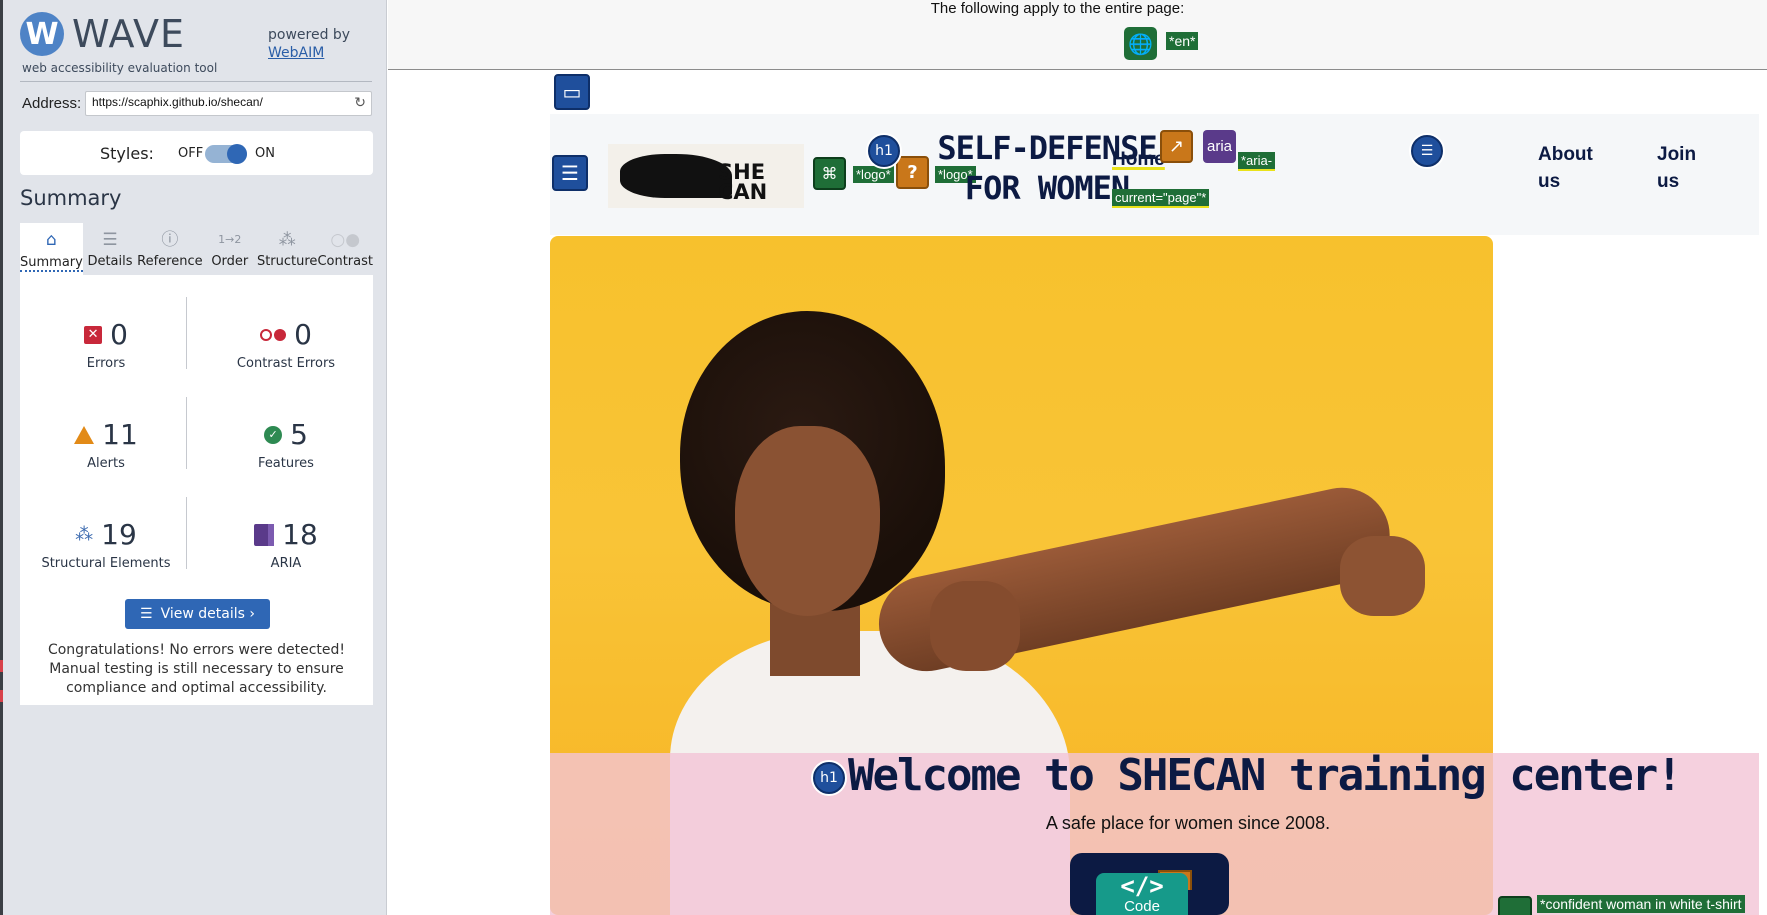 The image size is (1767, 915). What do you see at coordinates (1219, 146) in the screenshot?
I see `aria-icon: aria` at bounding box center [1219, 146].